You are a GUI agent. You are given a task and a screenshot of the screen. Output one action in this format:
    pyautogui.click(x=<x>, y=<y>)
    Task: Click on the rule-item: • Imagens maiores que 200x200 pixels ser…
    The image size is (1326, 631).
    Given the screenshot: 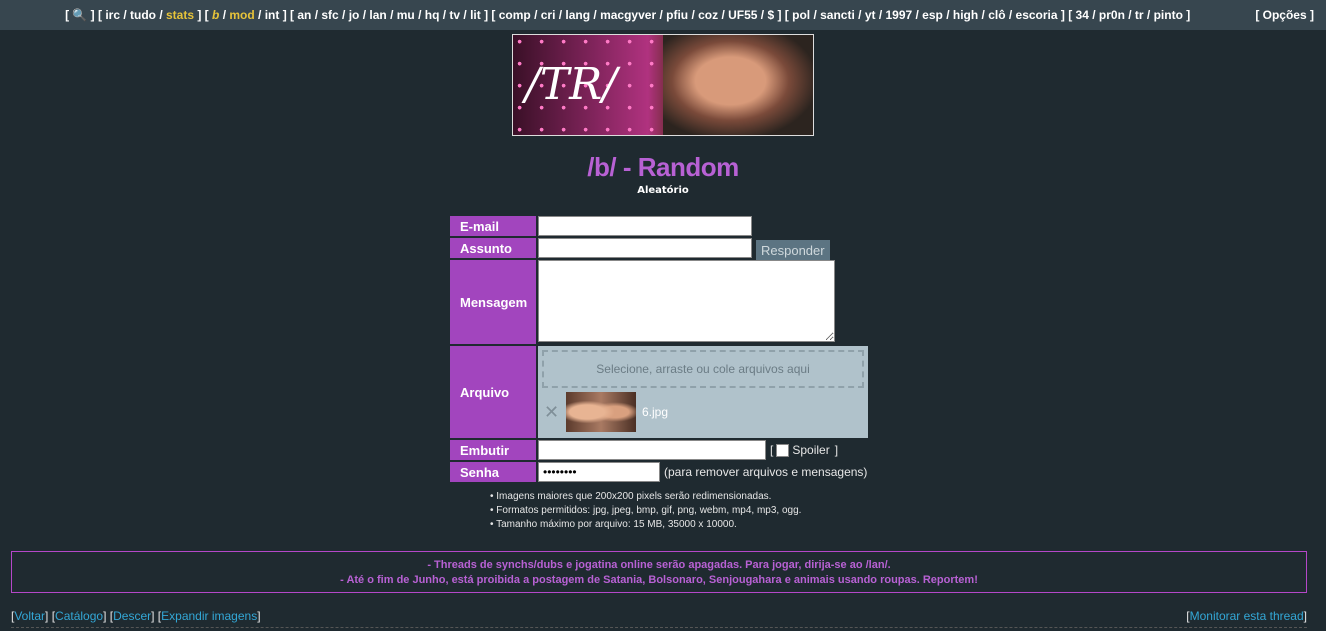 What is the action you would take?
    pyautogui.click(x=631, y=496)
    